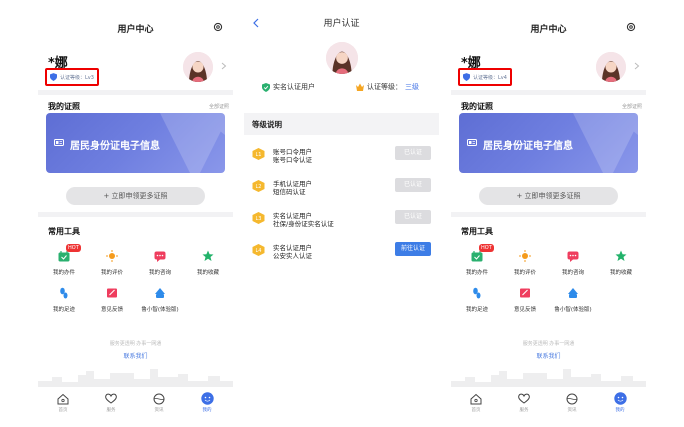 This screenshot has width=684, height=427. Describe the element at coordinates (486, 248) in the screenshot. I see `hot-badge: HOT` at that location.